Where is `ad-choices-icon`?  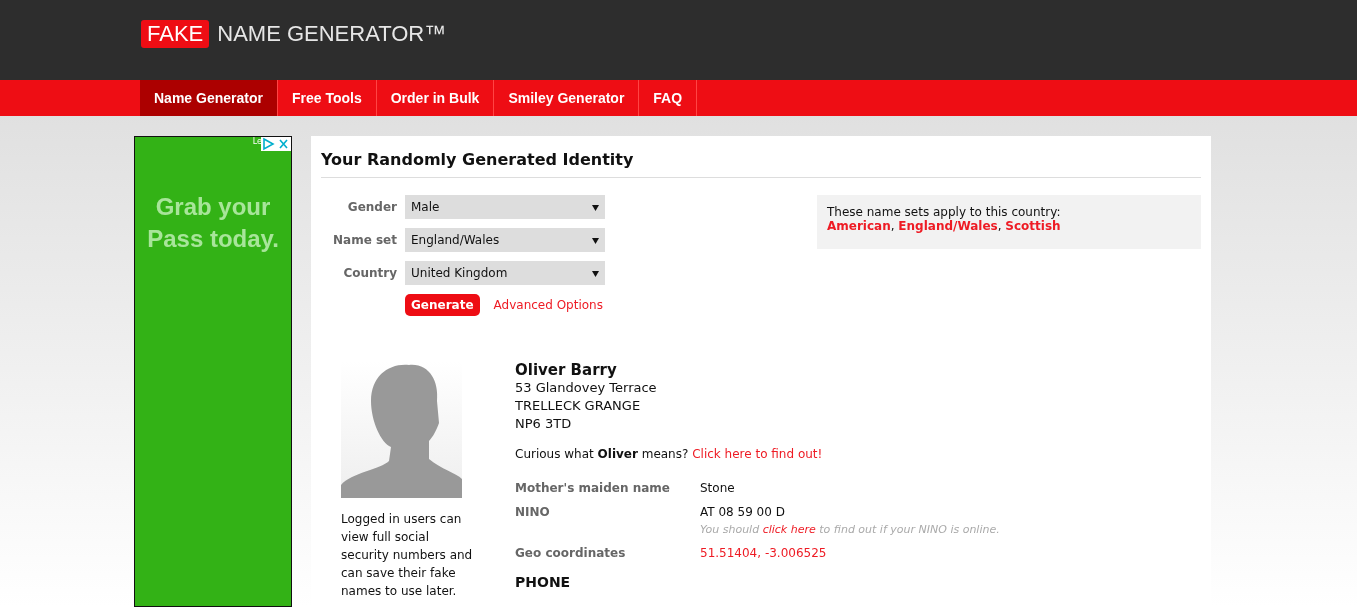
ad-choices-icon is located at coordinates (276, 144).